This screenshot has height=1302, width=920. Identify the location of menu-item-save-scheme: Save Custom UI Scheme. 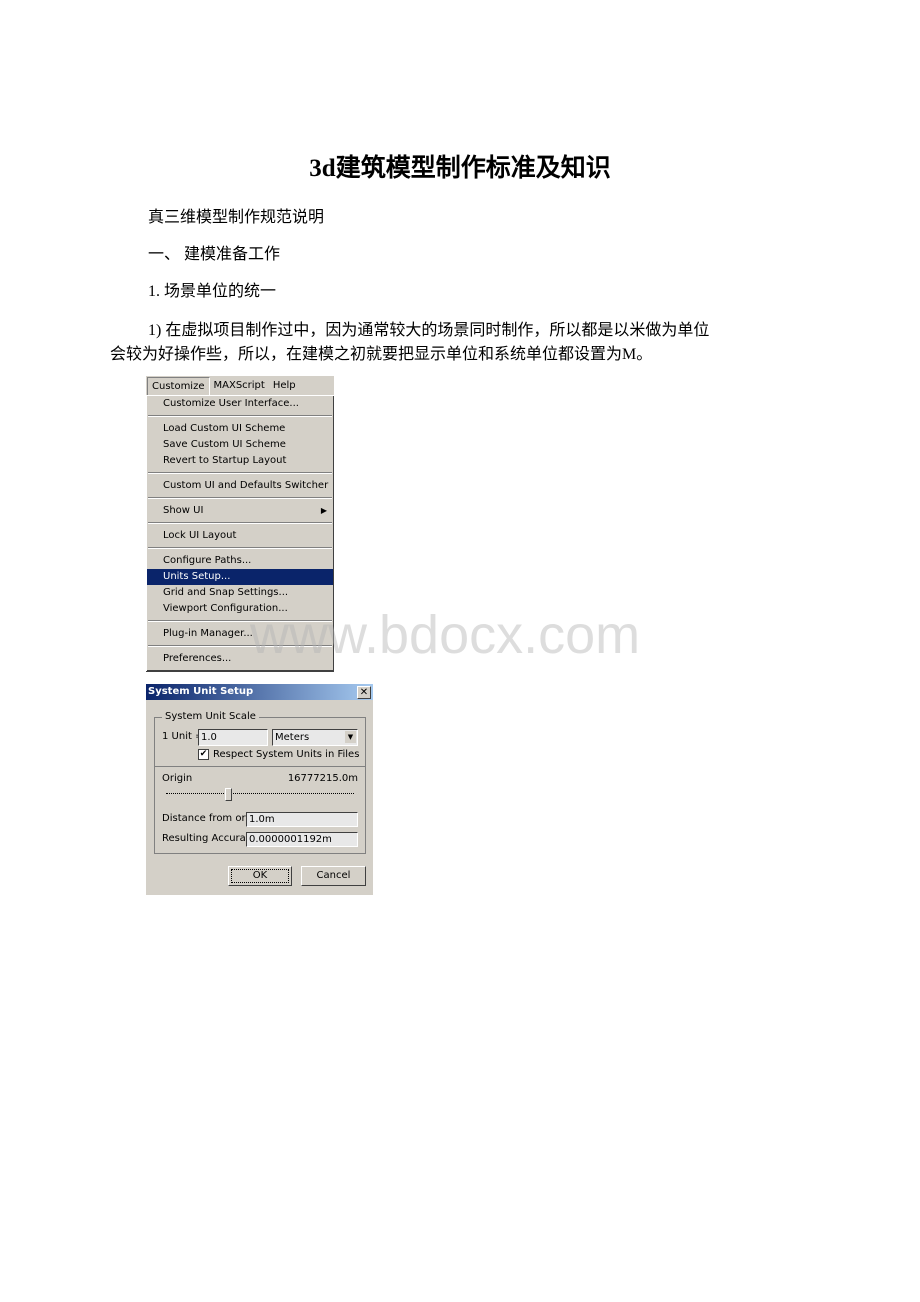
(240, 445).